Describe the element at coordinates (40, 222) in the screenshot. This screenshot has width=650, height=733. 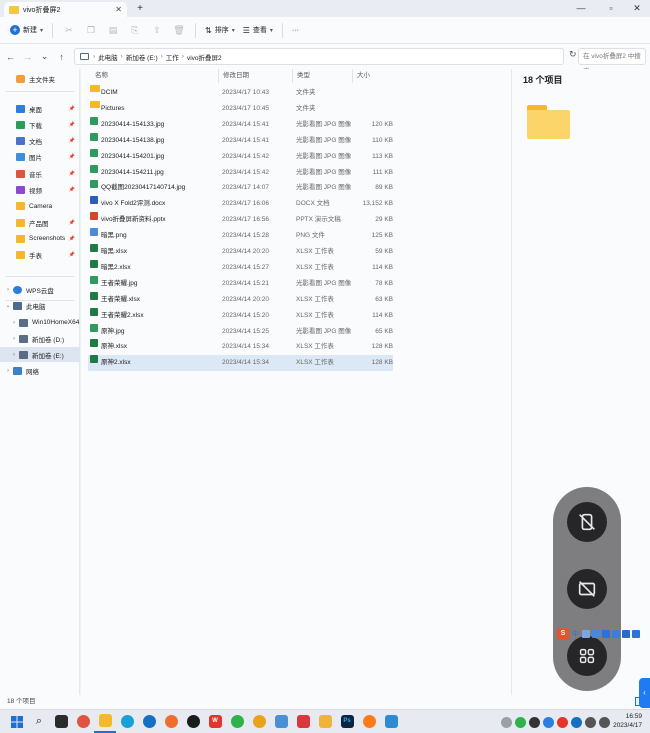
I see `sidebar-item-quick-access: 产品图 📌` at that location.